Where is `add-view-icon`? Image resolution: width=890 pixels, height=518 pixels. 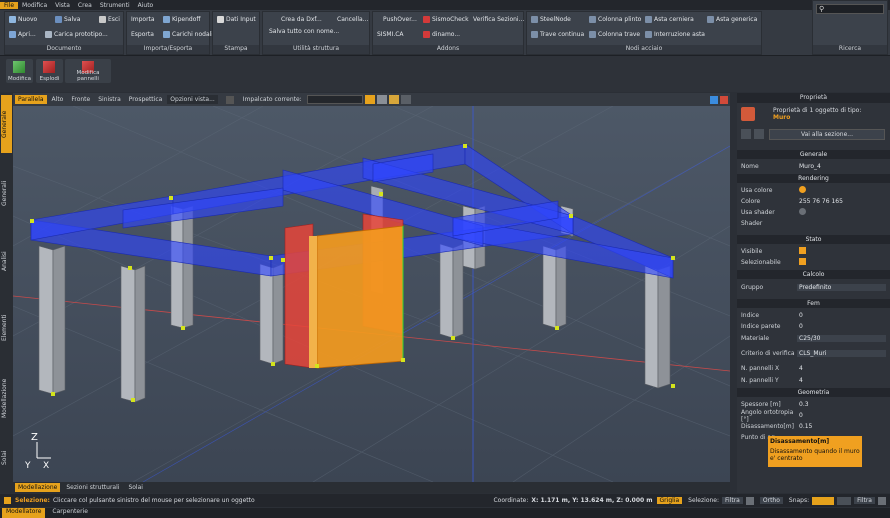
add-view-icon is located at coordinates (714, 99).